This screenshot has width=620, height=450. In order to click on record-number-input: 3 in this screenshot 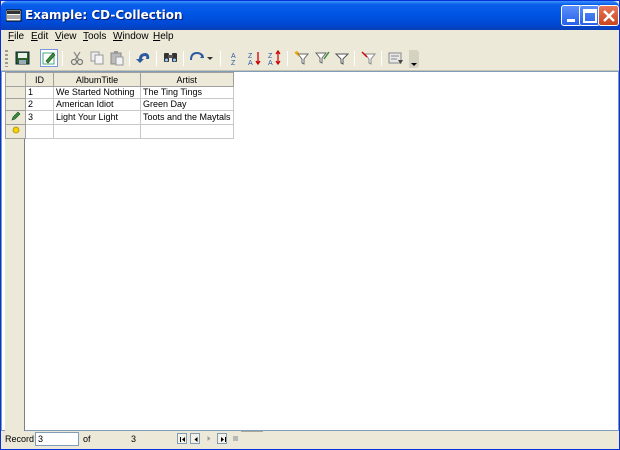, I will do `click(57, 439)`.